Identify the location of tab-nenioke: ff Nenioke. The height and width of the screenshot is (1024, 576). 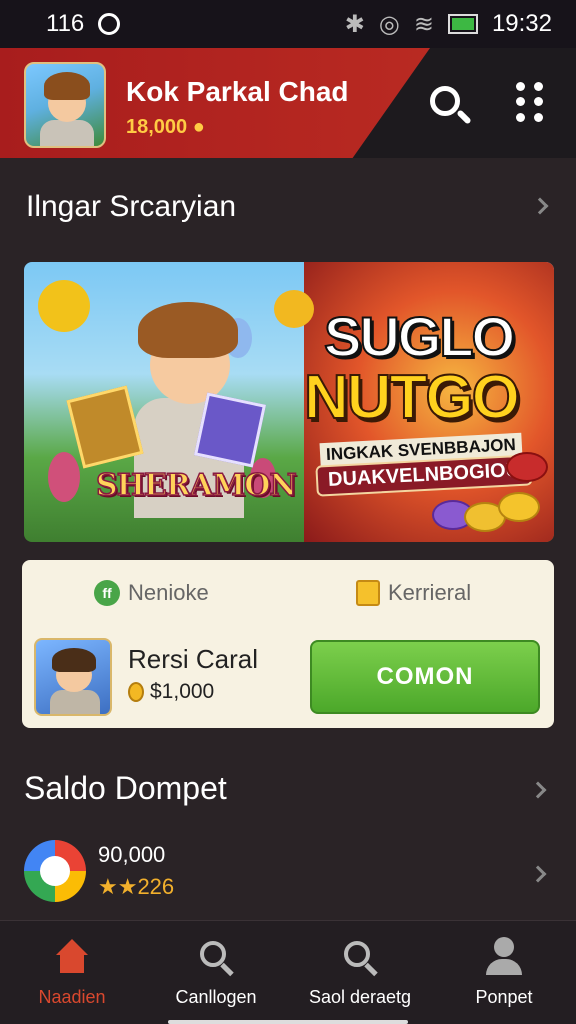
(151, 593).